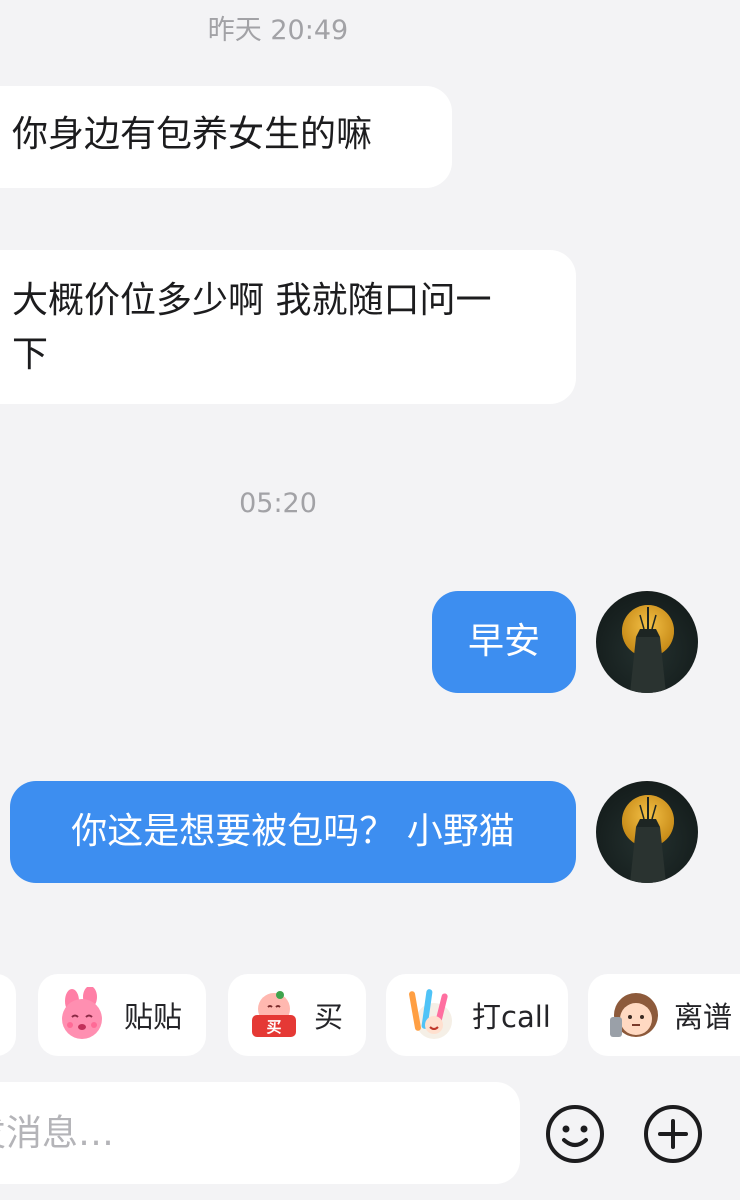 This screenshot has height=1200, width=740. I want to click on quick-reply-label: 贴贴, so click(153, 1017).